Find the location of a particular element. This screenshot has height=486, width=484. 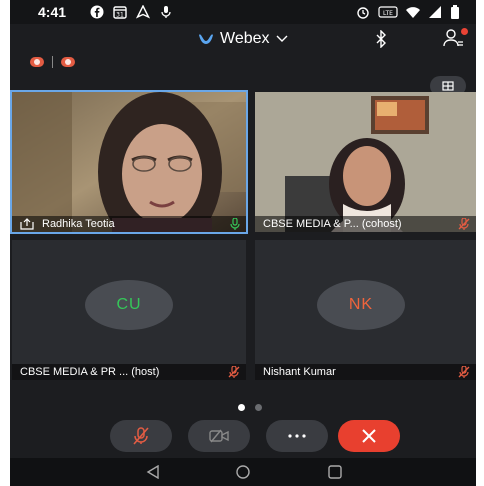

participant-namebar: CBSE MEDIA & P... (cohost) is located at coordinates (365, 224).